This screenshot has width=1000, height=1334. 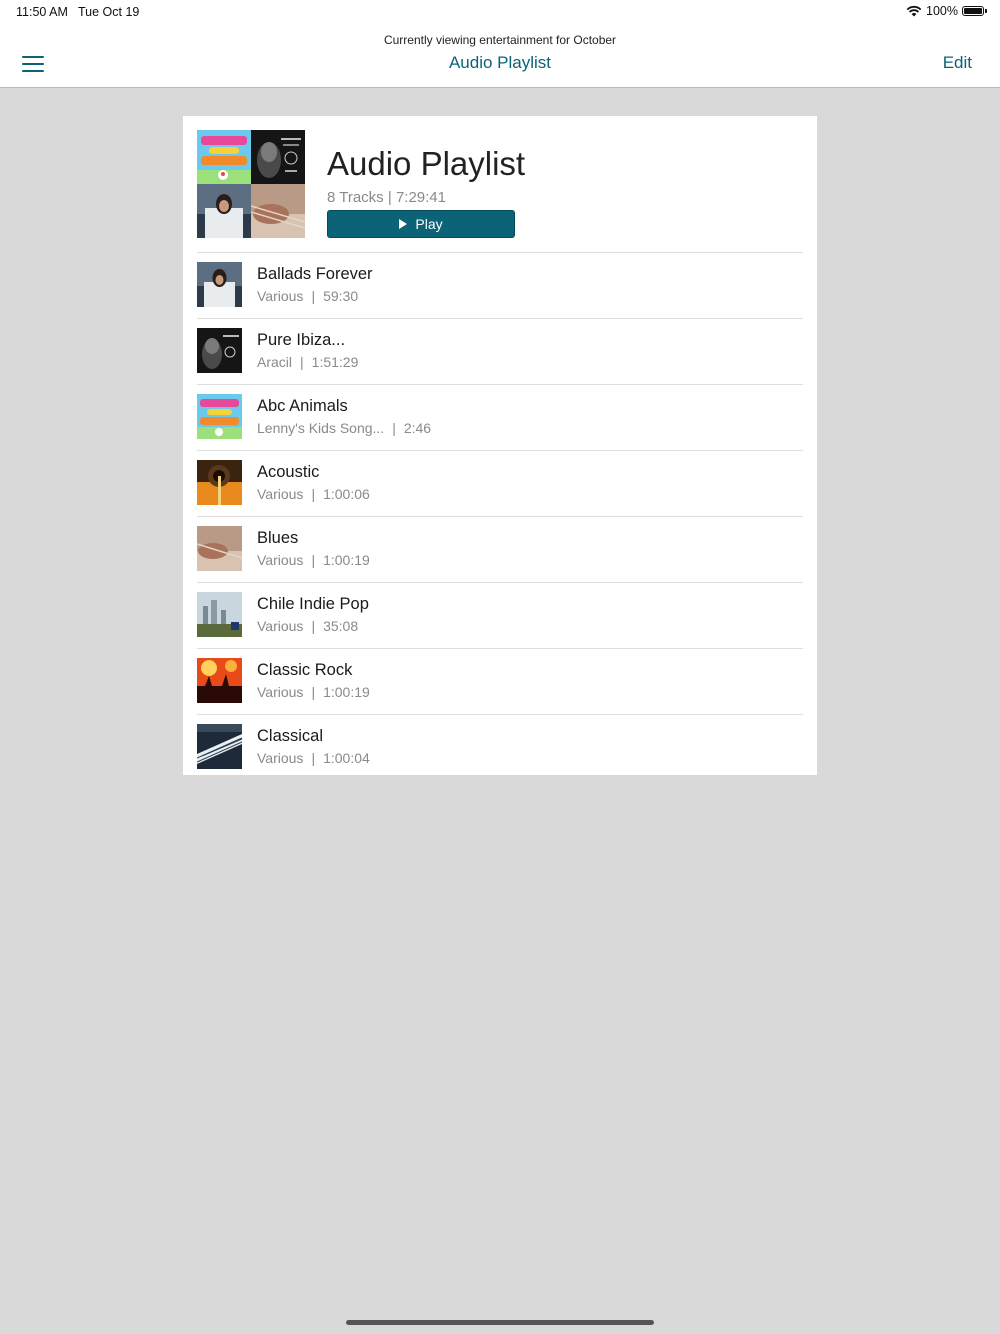 I want to click on track-duration: 59:30, so click(x=341, y=296).